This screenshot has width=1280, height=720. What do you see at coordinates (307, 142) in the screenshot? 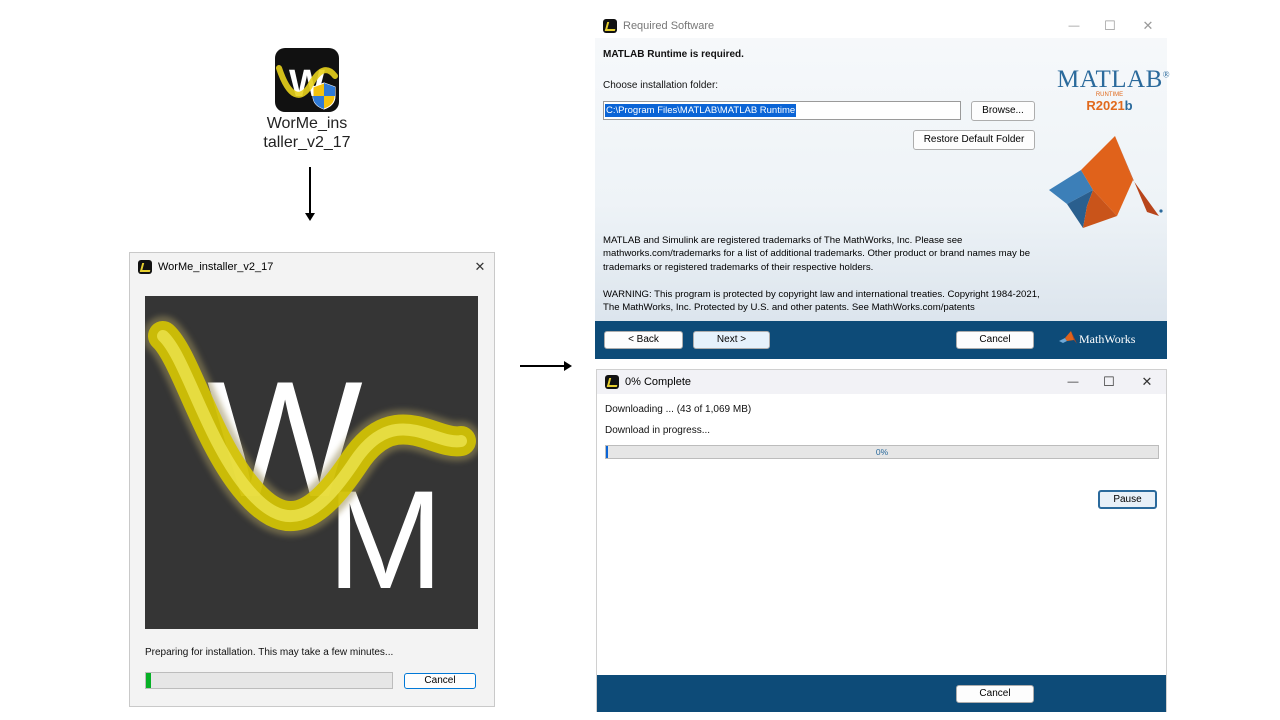
I see `desktop-icon-label-line2: taller_v2_17` at bounding box center [307, 142].